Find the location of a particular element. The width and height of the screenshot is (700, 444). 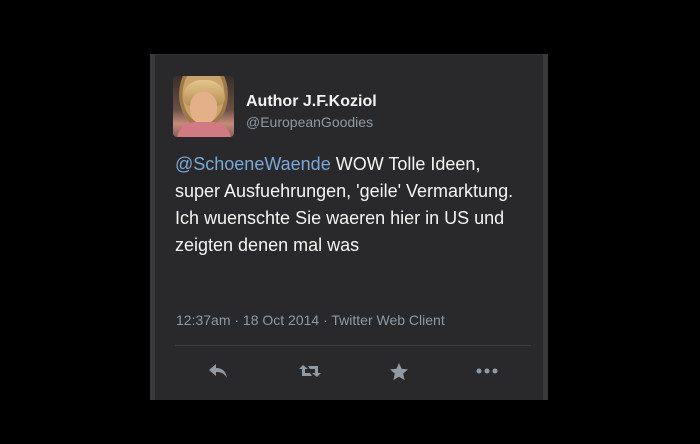

mention-link: @SchoeneWaende is located at coordinates (253, 164).